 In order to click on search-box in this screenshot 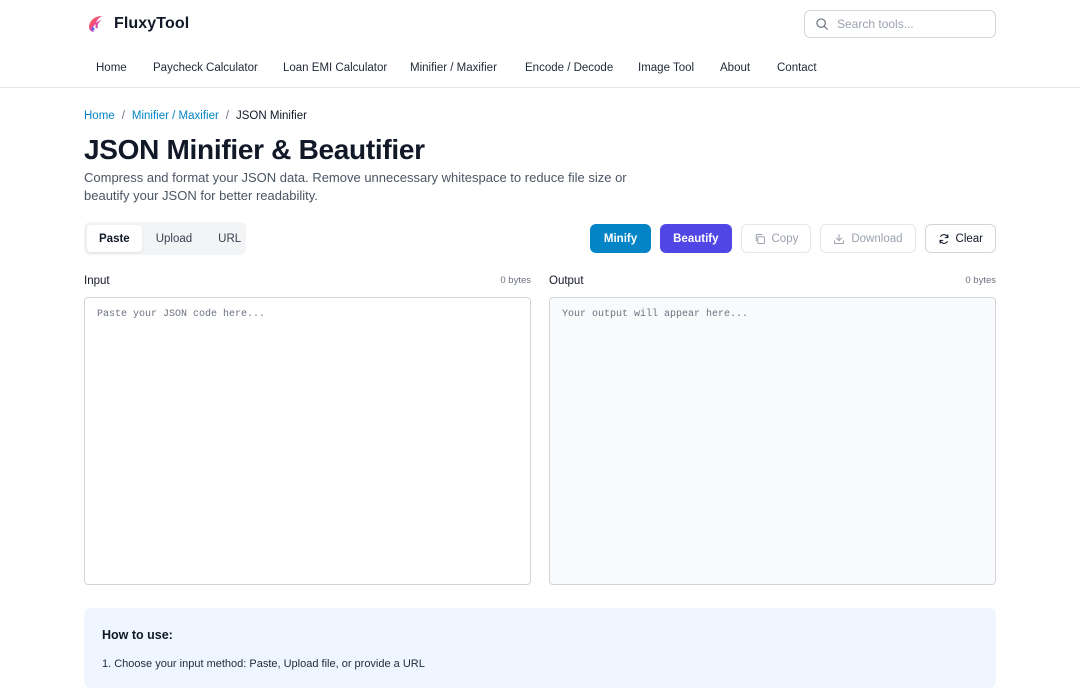, I will do `click(900, 24)`.